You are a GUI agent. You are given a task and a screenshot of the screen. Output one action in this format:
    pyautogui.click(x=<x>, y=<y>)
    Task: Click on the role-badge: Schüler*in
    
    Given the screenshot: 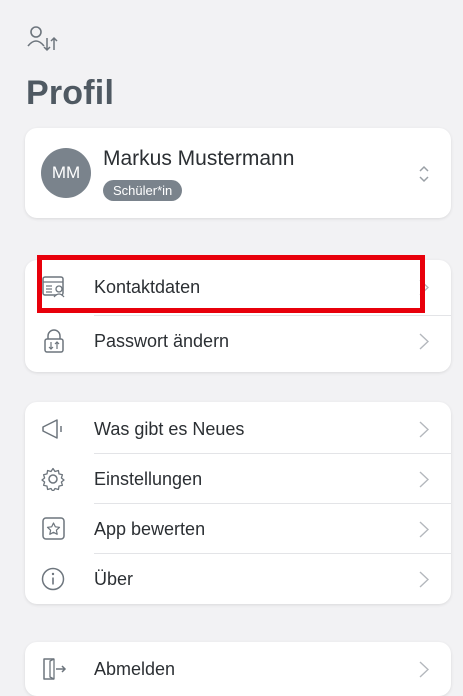 What is the action you would take?
    pyautogui.click(x=143, y=190)
    